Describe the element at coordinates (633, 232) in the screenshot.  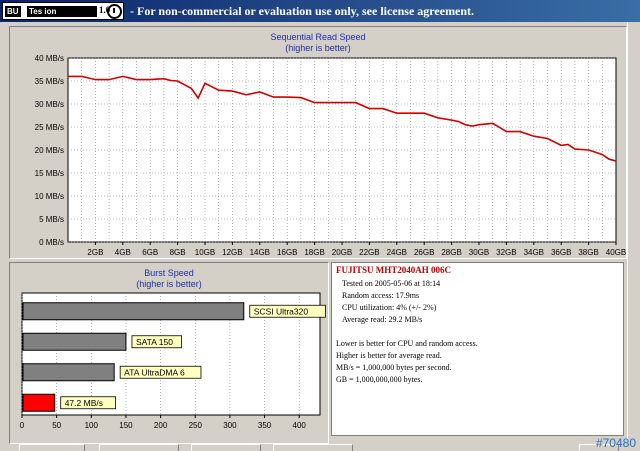
I see `window-right-edge` at that location.